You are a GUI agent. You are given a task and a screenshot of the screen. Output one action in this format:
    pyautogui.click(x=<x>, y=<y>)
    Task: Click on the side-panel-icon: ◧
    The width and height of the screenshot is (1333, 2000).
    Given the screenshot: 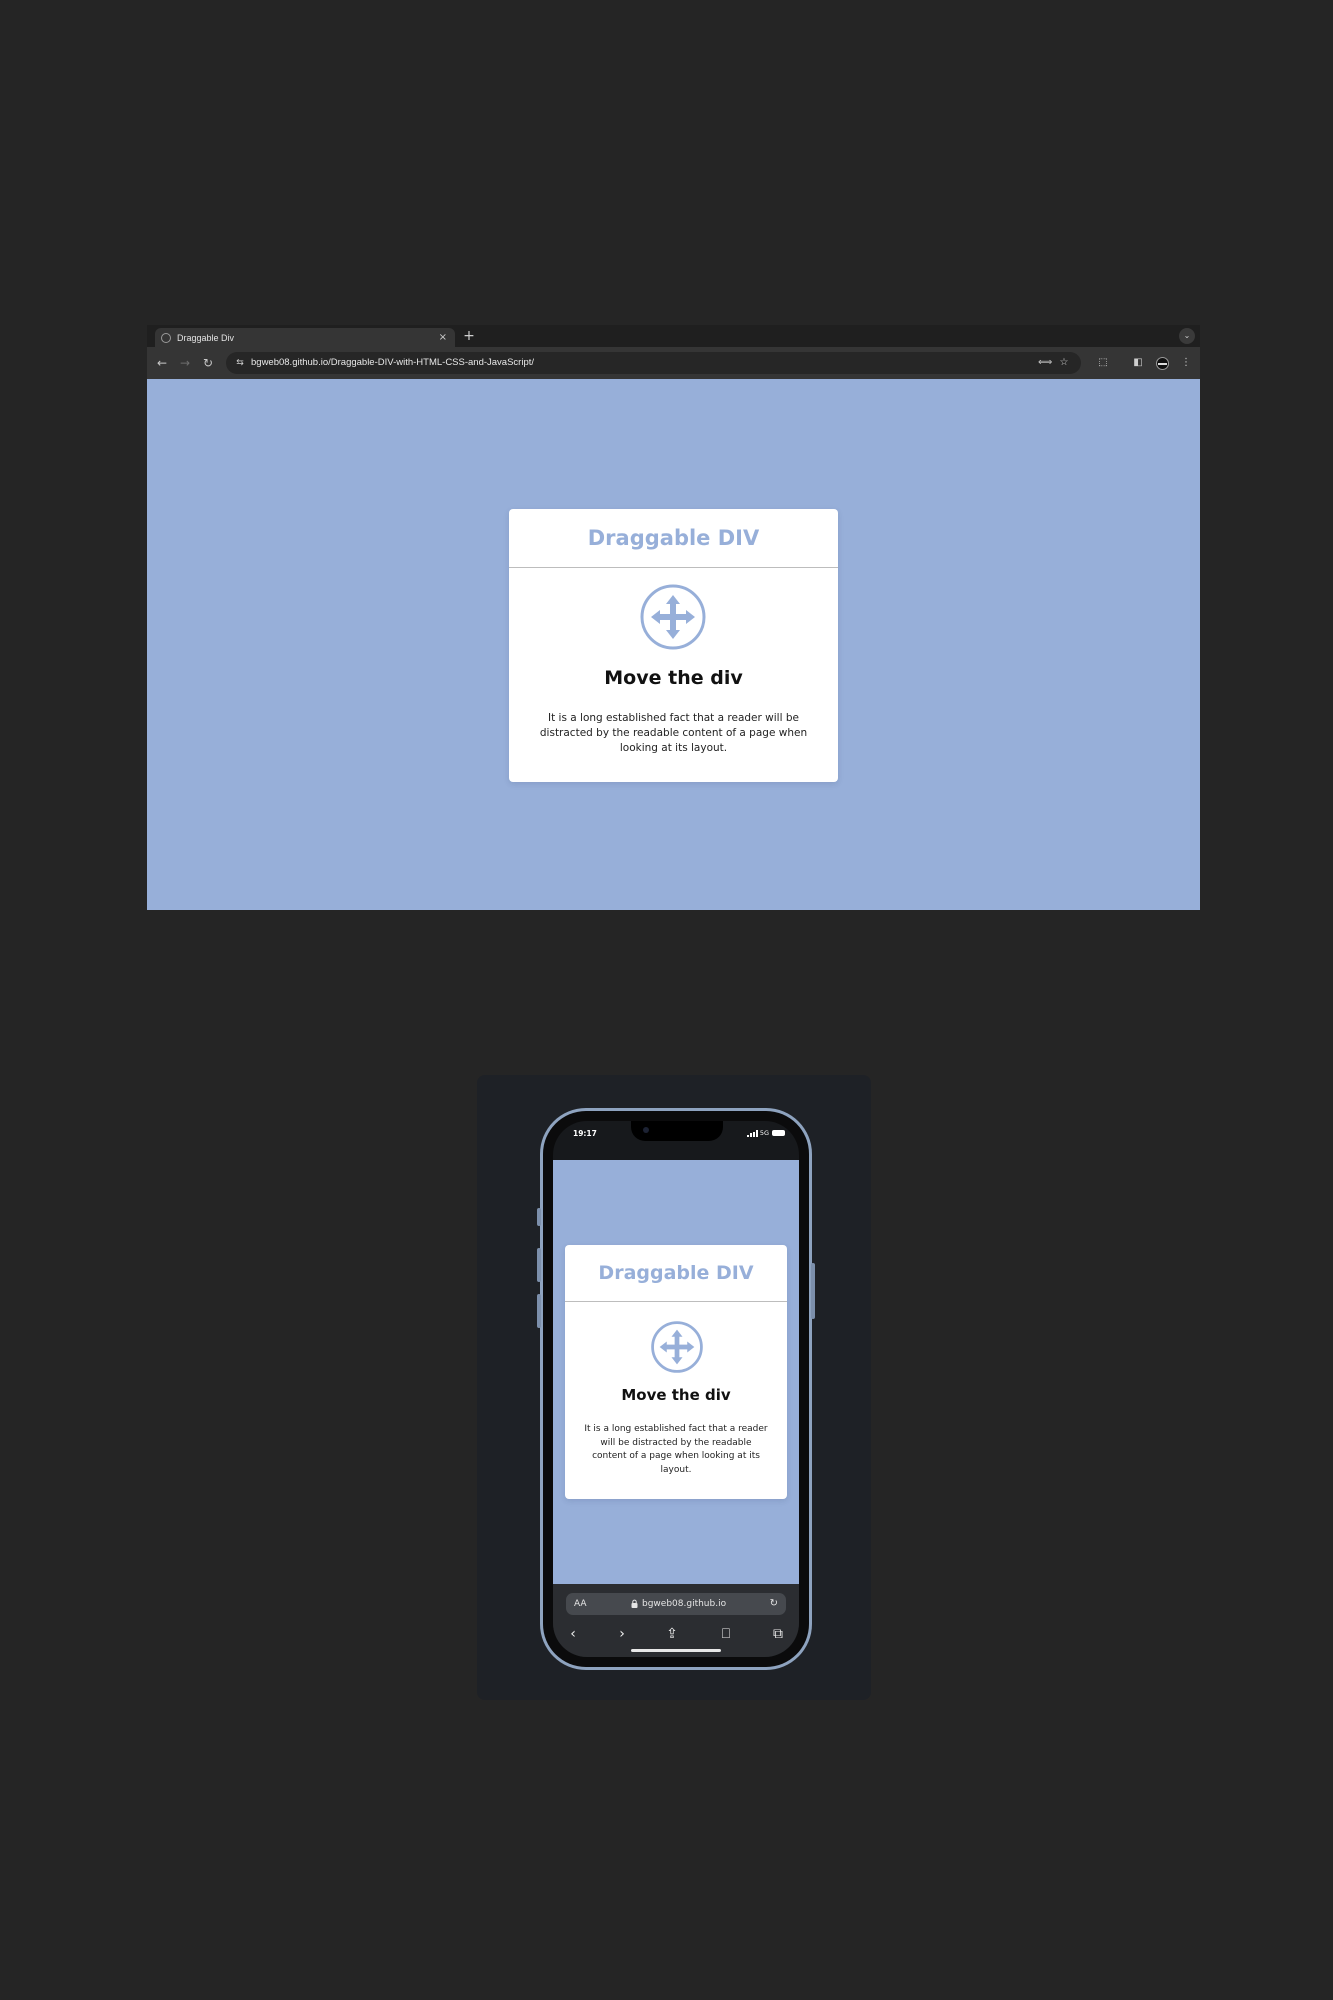 What is the action you would take?
    pyautogui.click(x=1138, y=363)
    